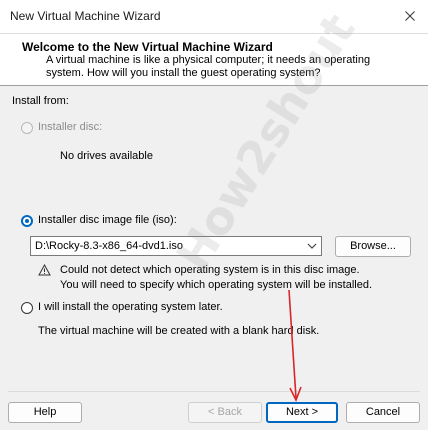 This screenshot has height=430, width=428. What do you see at coordinates (214, 17) in the screenshot?
I see `title-bar: New Virtual Machine Wizard` at bounding box center [214, 17].